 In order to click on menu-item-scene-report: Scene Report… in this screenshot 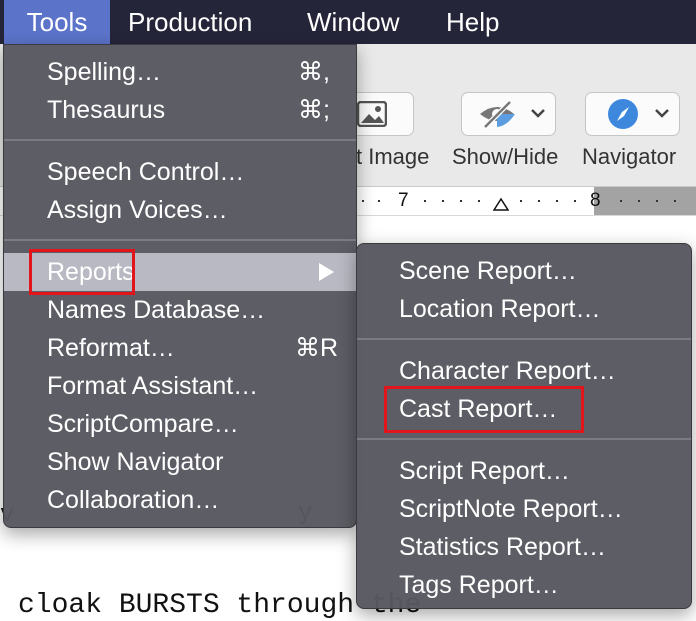, I will do `click(524, 271)`.